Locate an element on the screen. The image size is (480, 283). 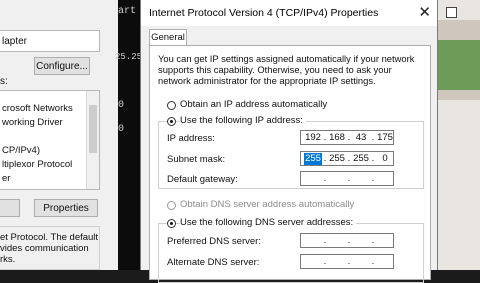
obtain-dns-auto-label: Obtain DNS server address automatically is located at coordinates (267, 204).